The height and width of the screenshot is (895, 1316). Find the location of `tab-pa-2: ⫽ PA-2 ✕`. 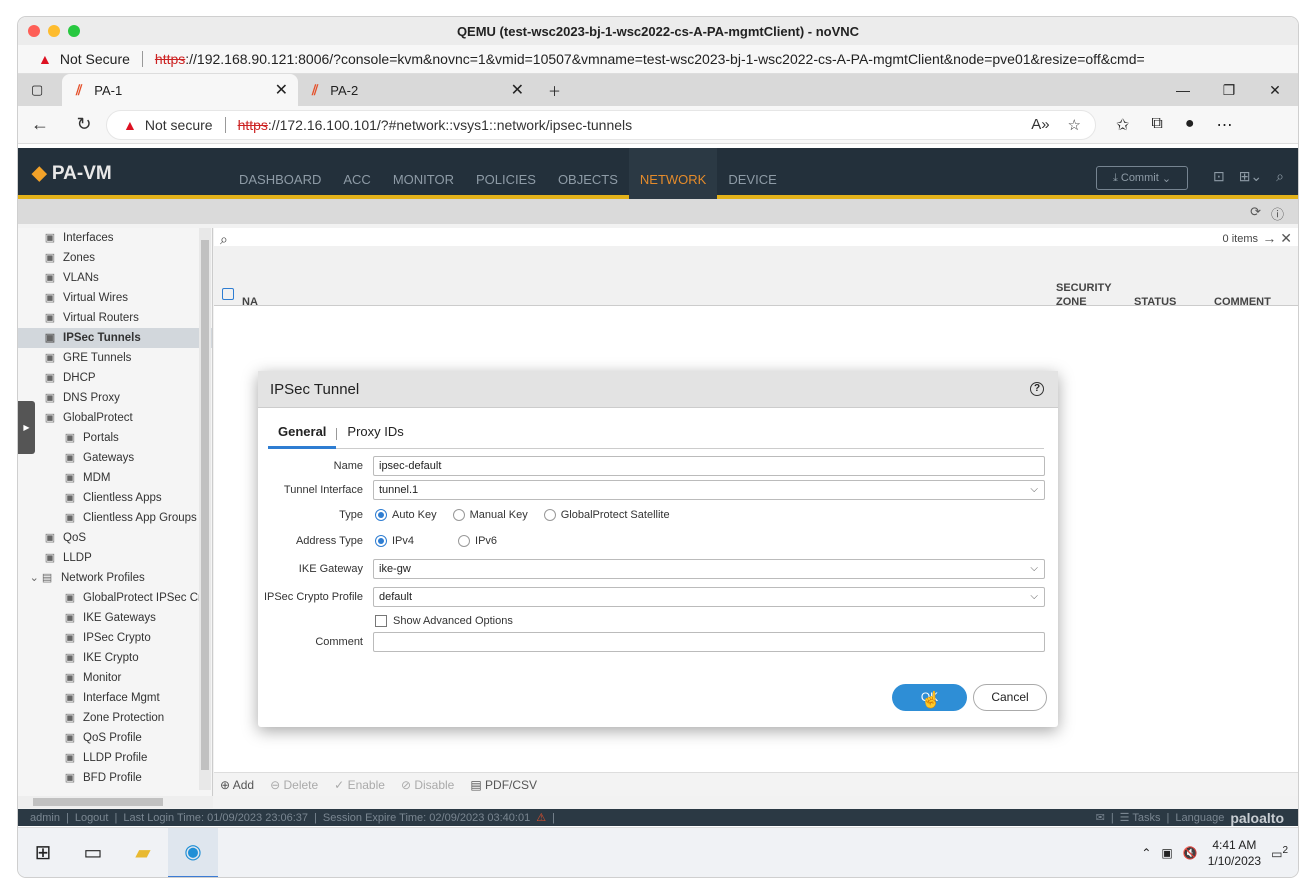

tab-pa-2: ⫽ PA-2 ✕ is located at coordinates (416, 90).